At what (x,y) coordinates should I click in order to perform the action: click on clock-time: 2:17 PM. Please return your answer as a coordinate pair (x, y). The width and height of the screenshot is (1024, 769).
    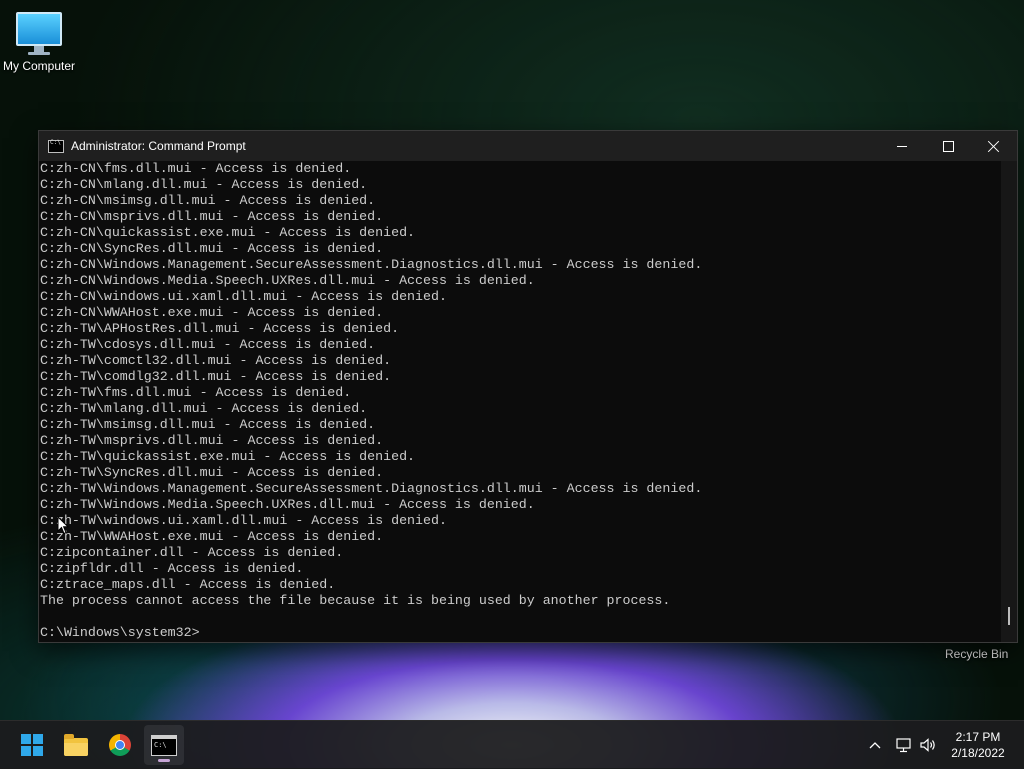
    Looking at the image, I should click on (978, 737).